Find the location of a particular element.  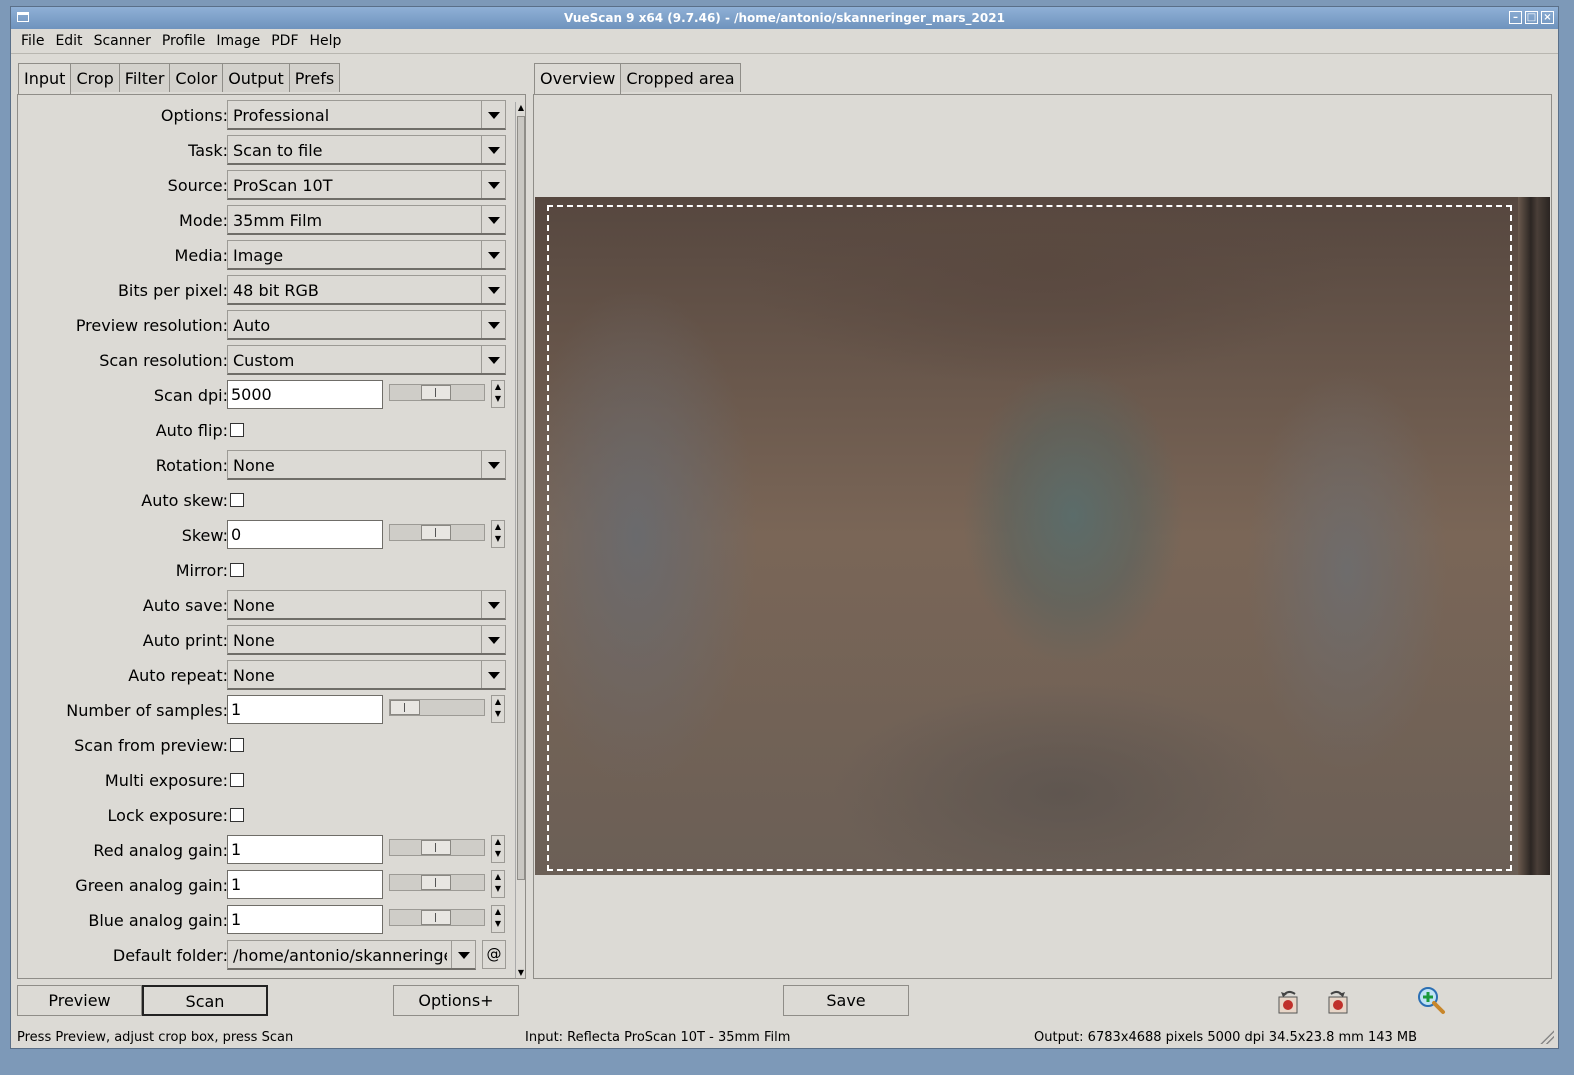

menu-image: Image is located at coordinates (238, 41).